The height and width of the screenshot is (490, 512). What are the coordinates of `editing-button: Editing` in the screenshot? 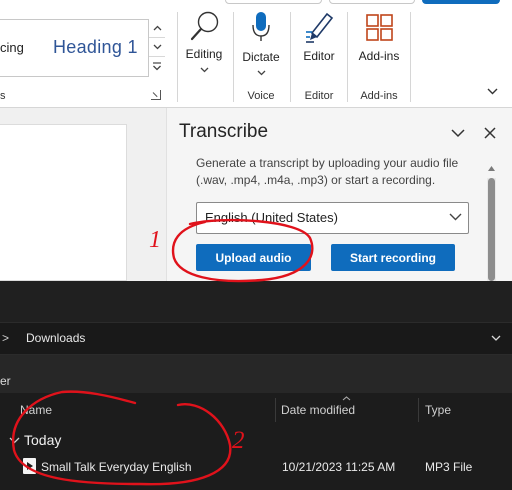 It's located at (204, 45).